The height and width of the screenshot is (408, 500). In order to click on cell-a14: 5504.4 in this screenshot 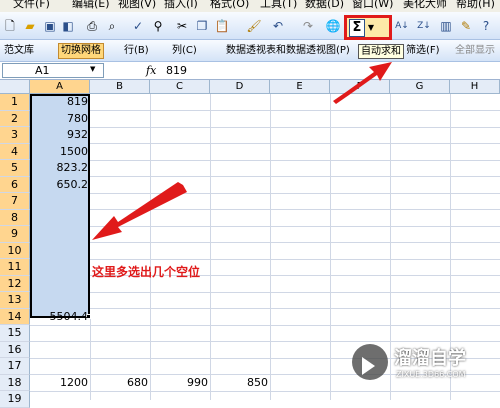, I will do `click(60, 317)`.